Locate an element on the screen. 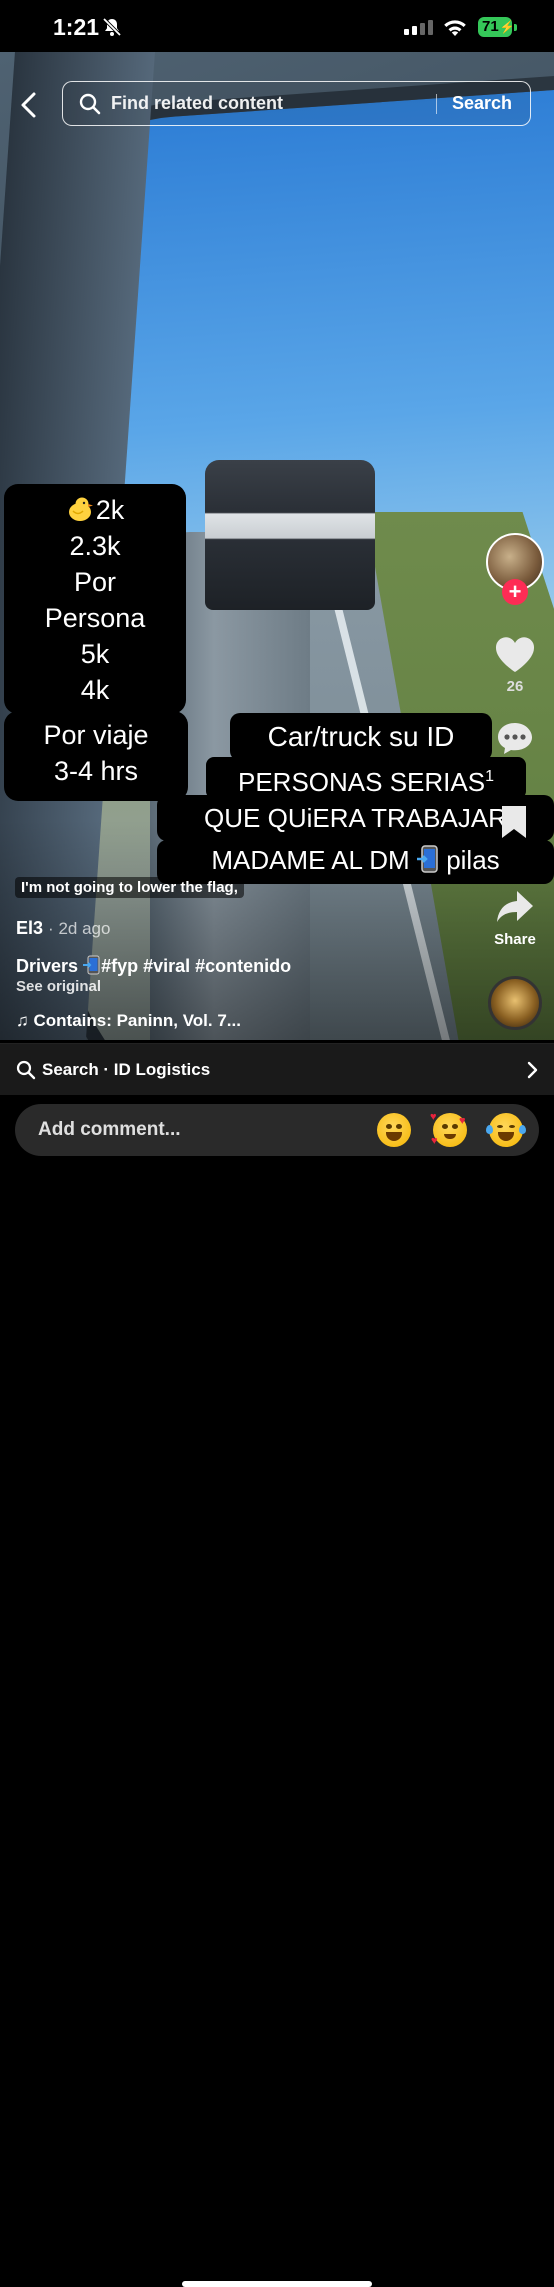  related-search-bar: Search · ID Logistics is located at coordinates (277, 1069).